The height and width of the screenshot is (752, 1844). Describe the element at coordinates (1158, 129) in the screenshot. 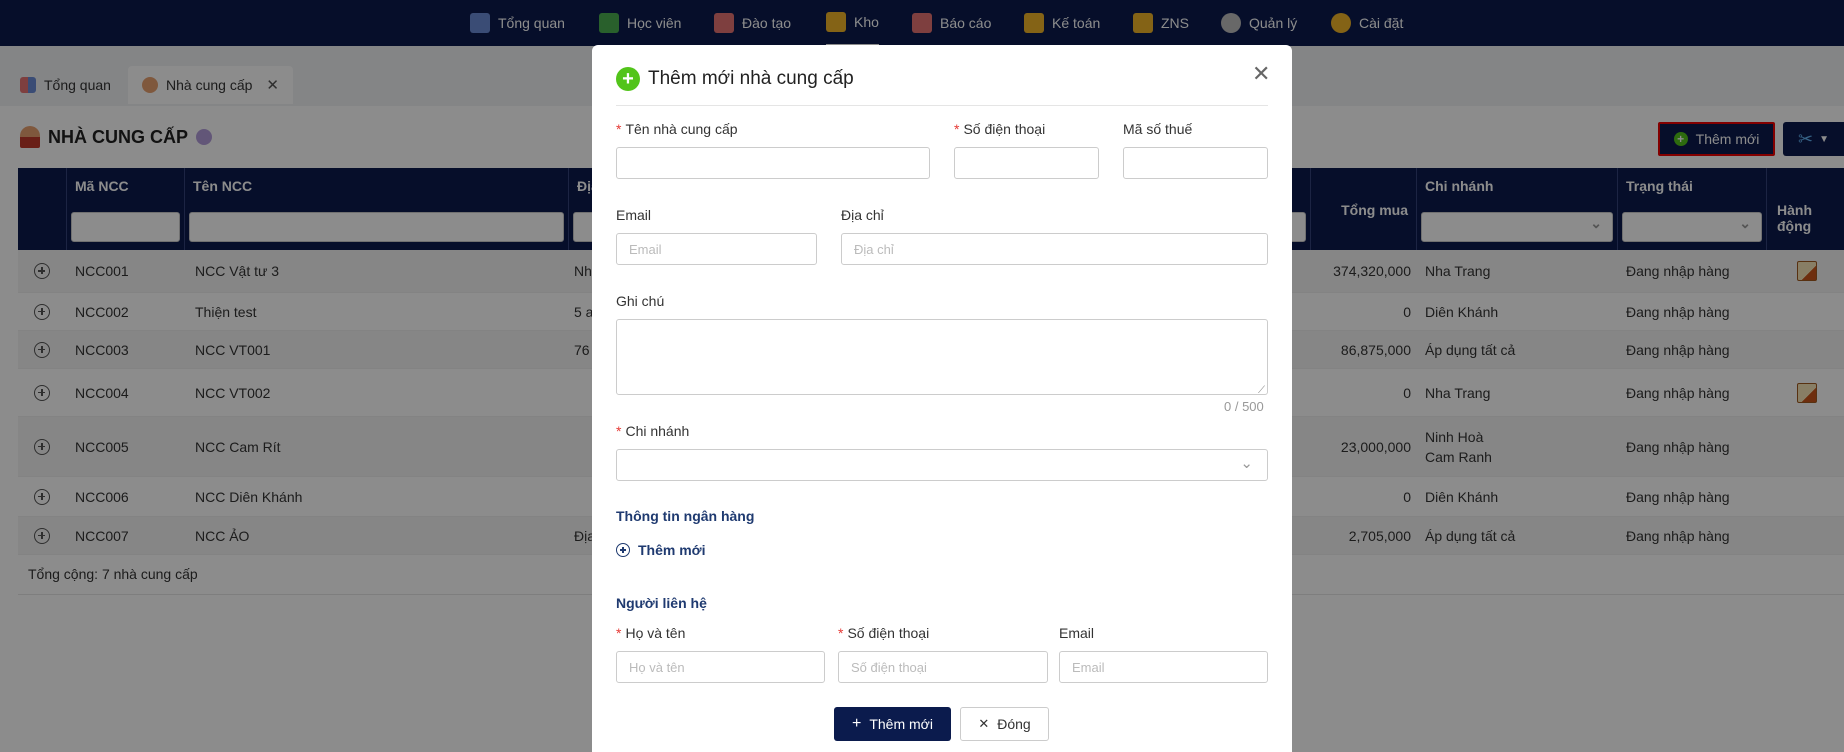

I see `tax-code-label: Mã số thuế` at that location.